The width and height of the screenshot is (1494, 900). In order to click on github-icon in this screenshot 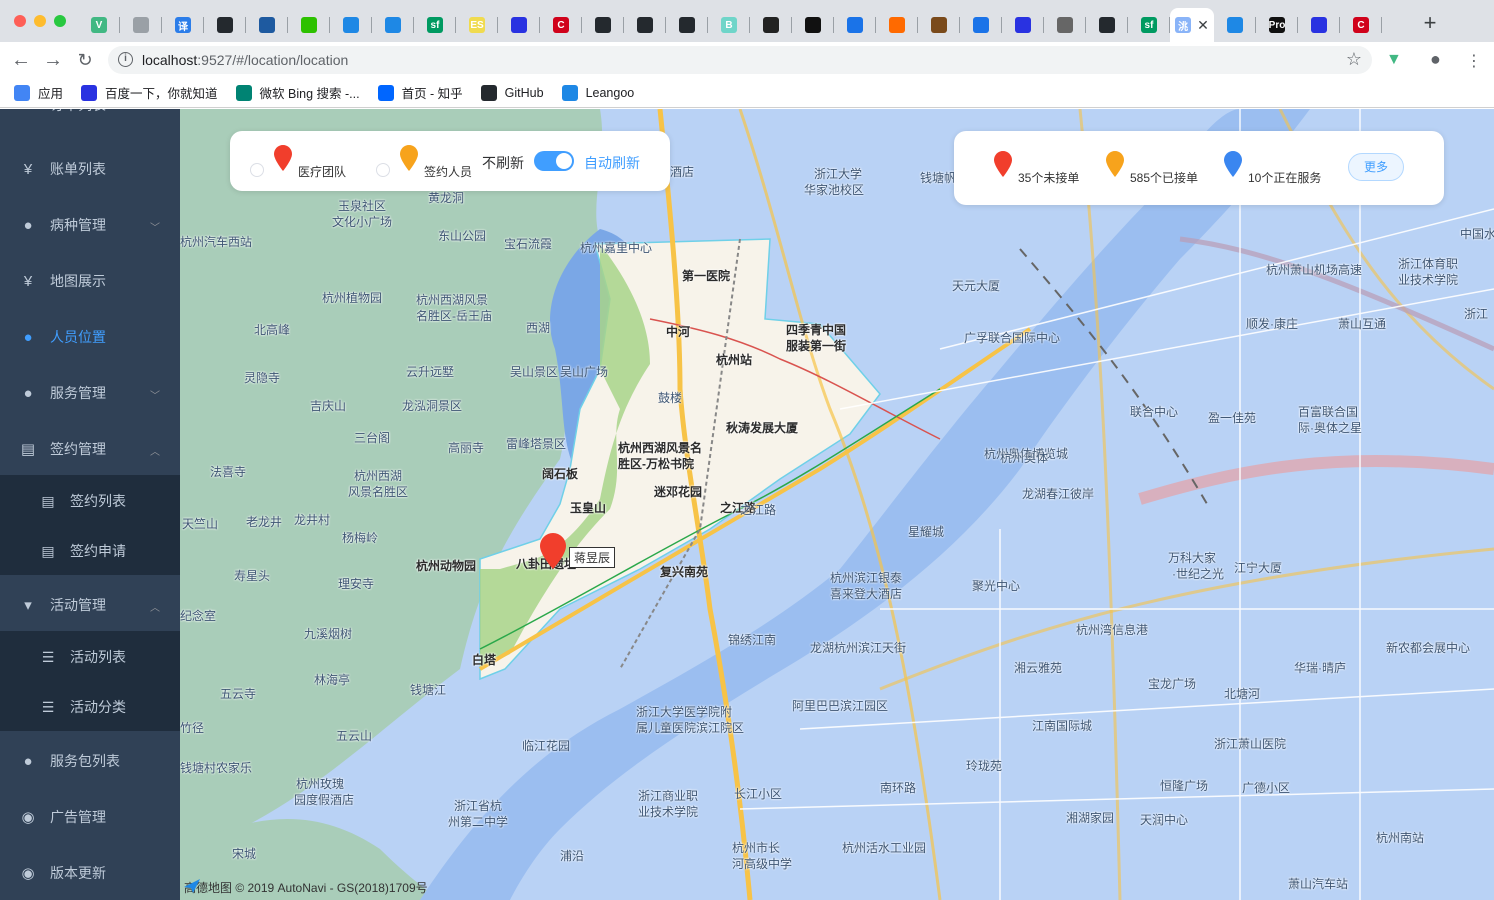, I will do `click(488, 92)`.